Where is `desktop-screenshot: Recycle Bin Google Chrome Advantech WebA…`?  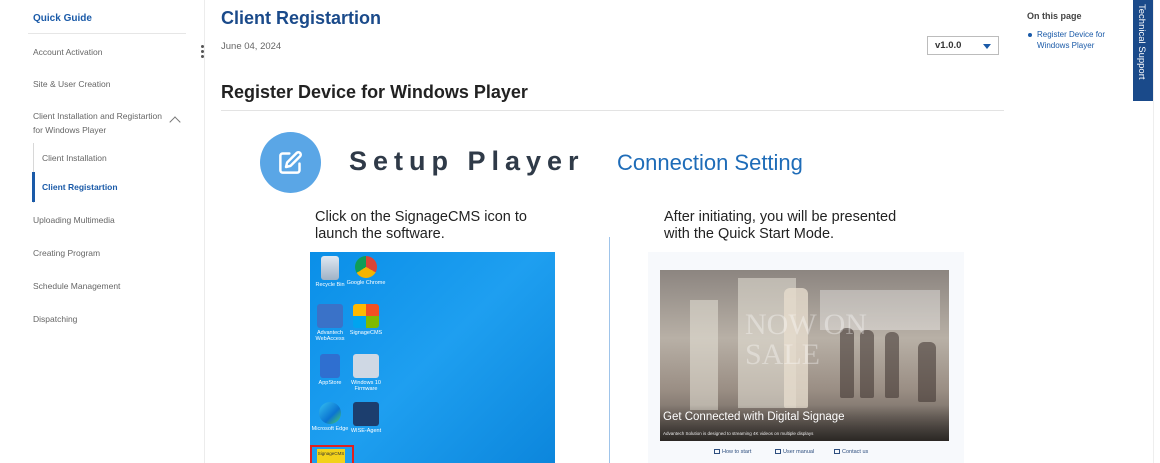 desktop-screenshot: Recycle Bin Google Chrome Advantech WebA… is located at coordinates (432, 357).